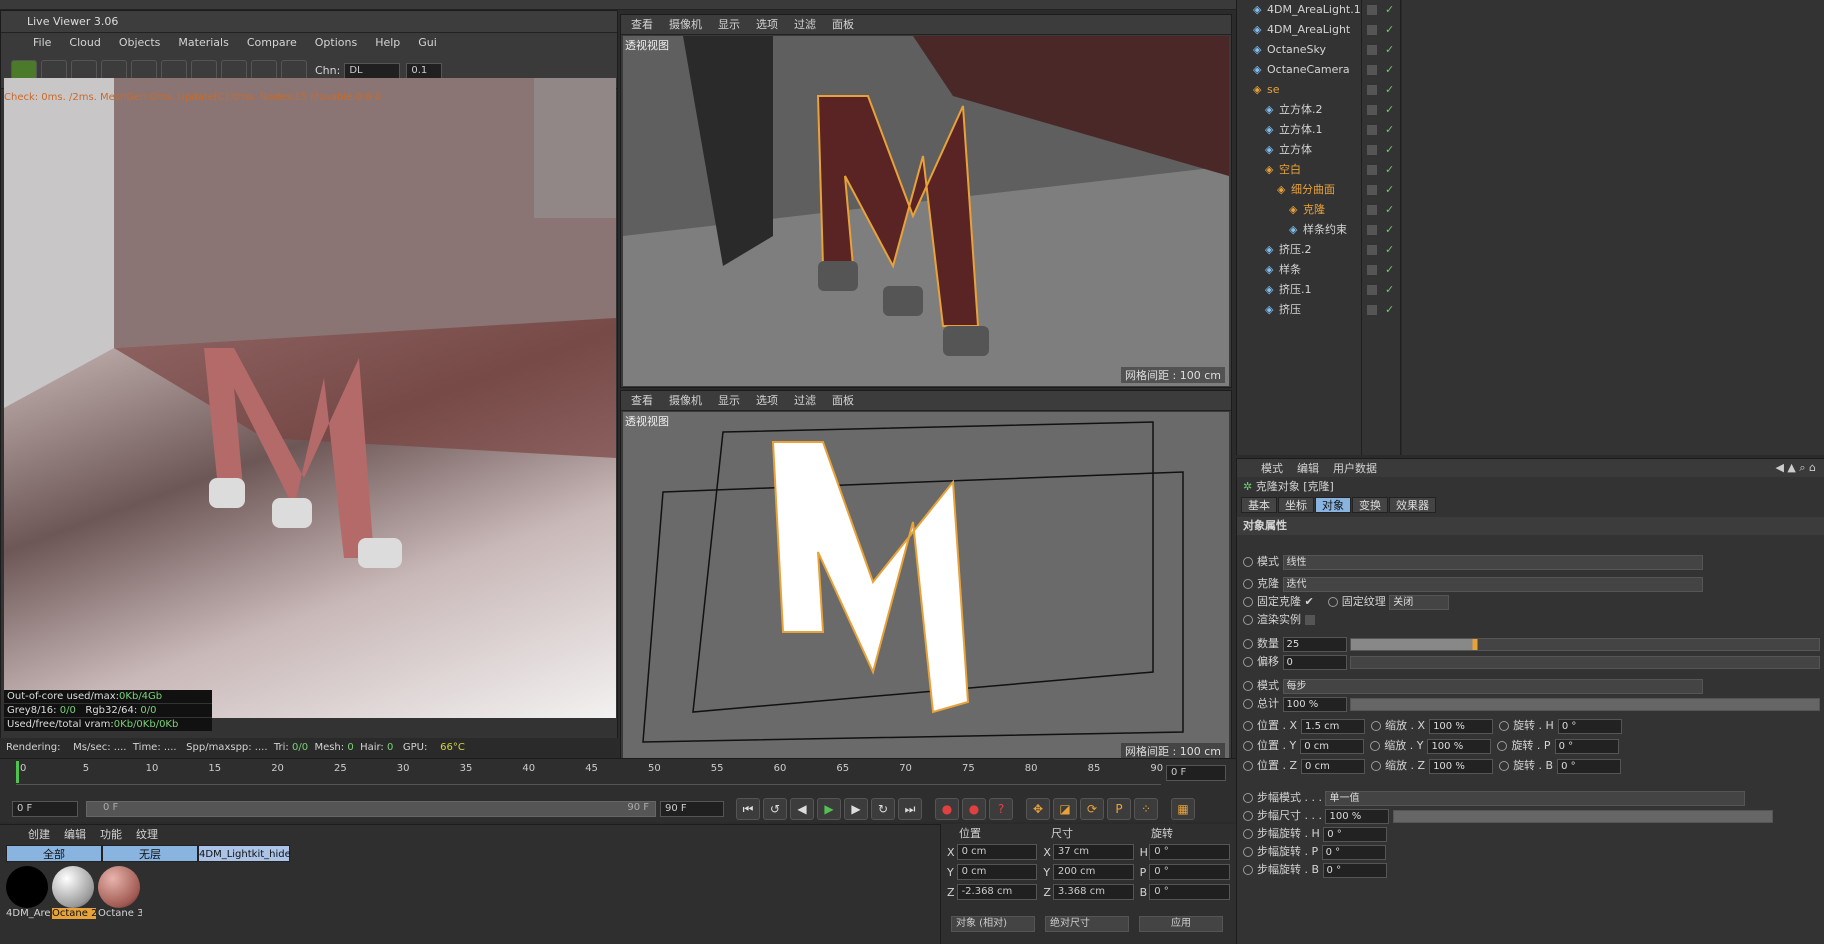  Describe the element at coordinates (1530, 270) in the screenshot. I see `object-row: ◈ 样条 ✓` at that location.